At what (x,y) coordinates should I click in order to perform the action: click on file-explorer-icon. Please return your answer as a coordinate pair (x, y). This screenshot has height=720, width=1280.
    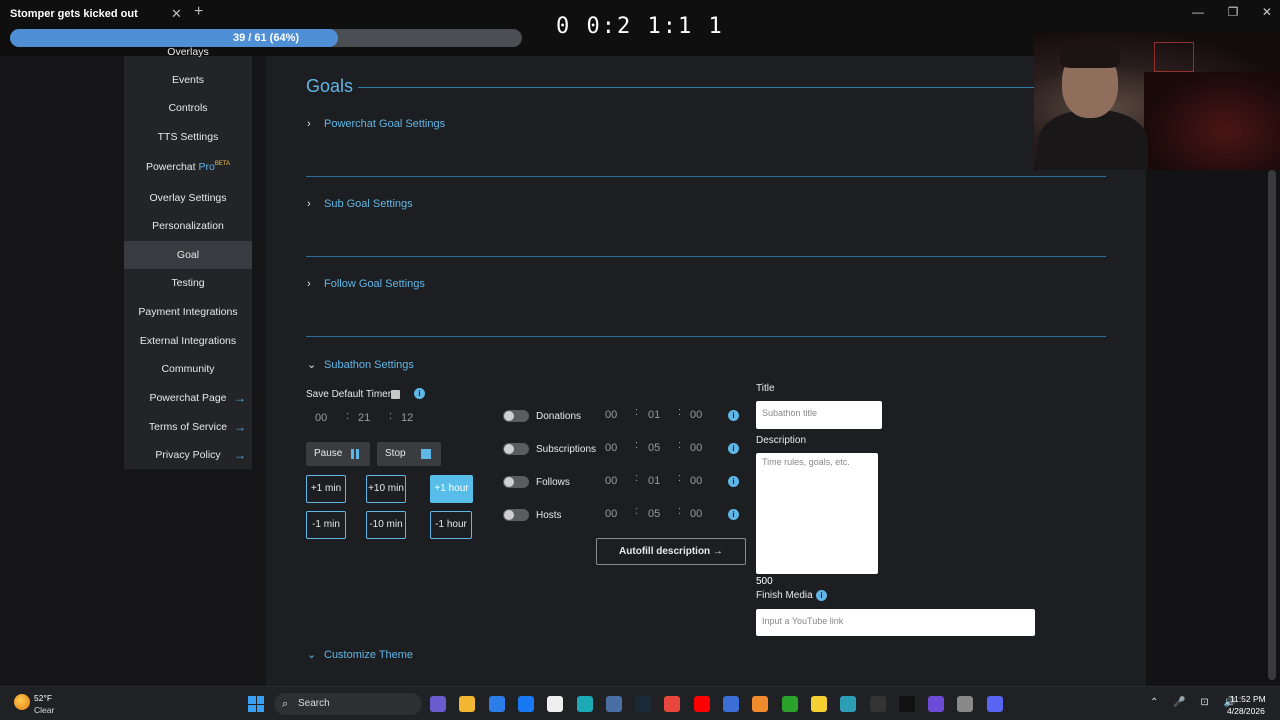
    Looking at the image, I should click on (467, 704).